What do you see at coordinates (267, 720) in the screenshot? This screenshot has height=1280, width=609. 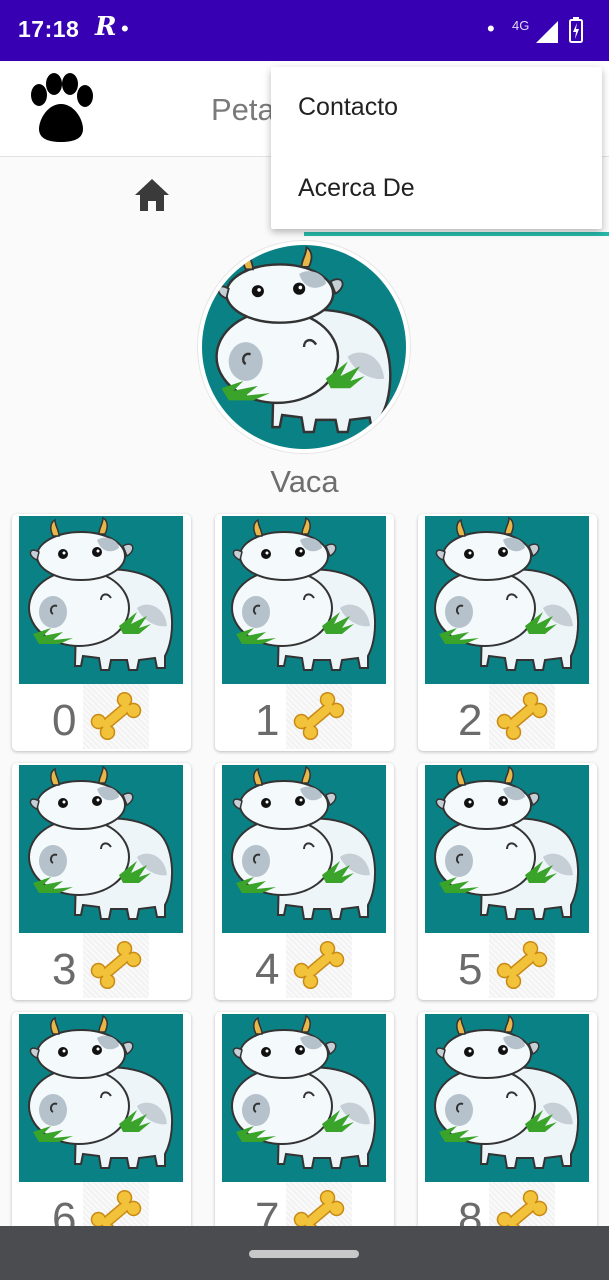 I see `like-count: 1` at bounding box center [267, 720].